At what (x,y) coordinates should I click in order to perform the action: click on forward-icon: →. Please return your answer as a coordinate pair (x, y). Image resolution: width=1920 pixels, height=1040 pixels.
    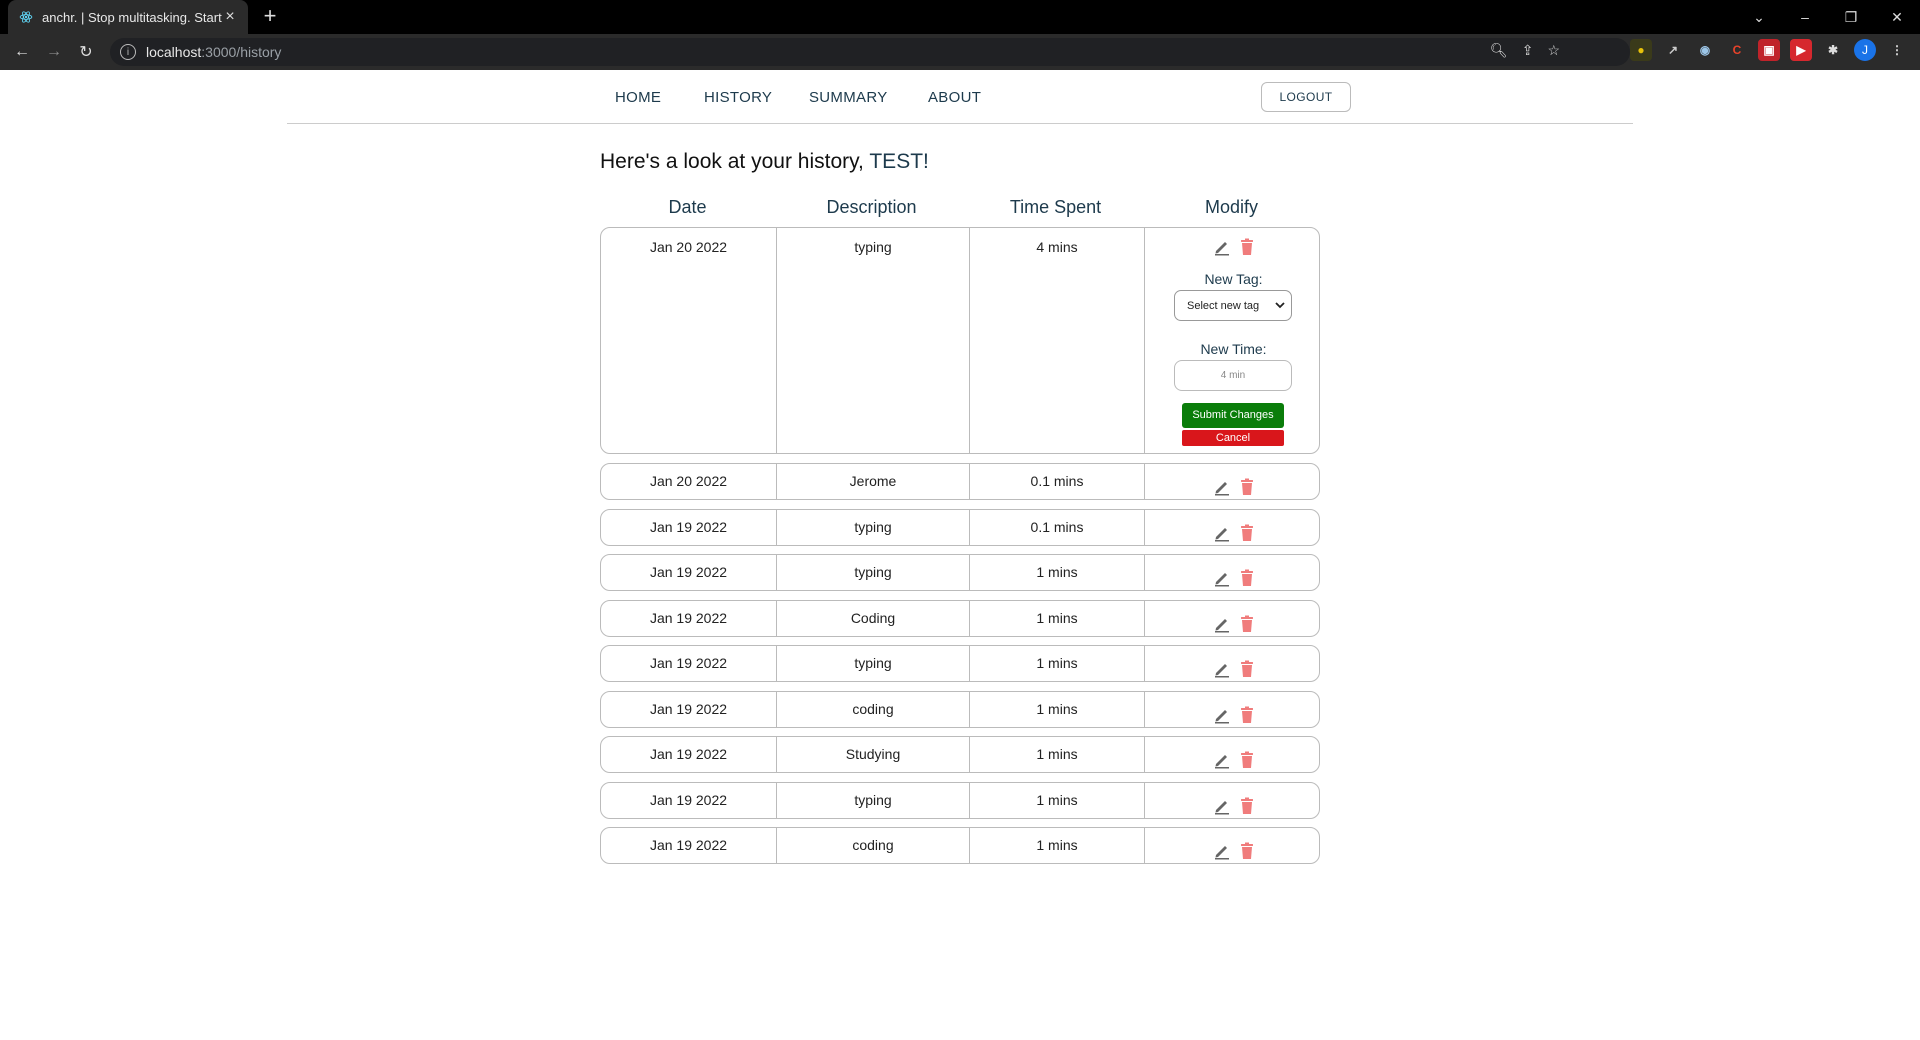
    Looking at the image, I should click on (54, 52).